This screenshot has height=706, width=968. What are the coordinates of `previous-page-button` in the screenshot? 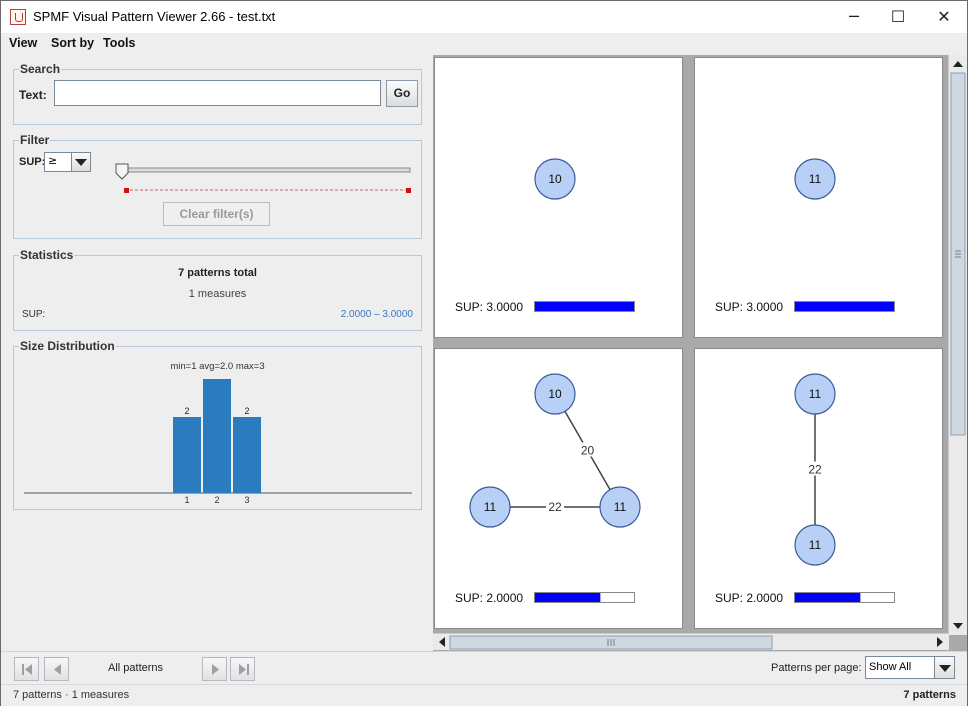 It's located at (56, 669).